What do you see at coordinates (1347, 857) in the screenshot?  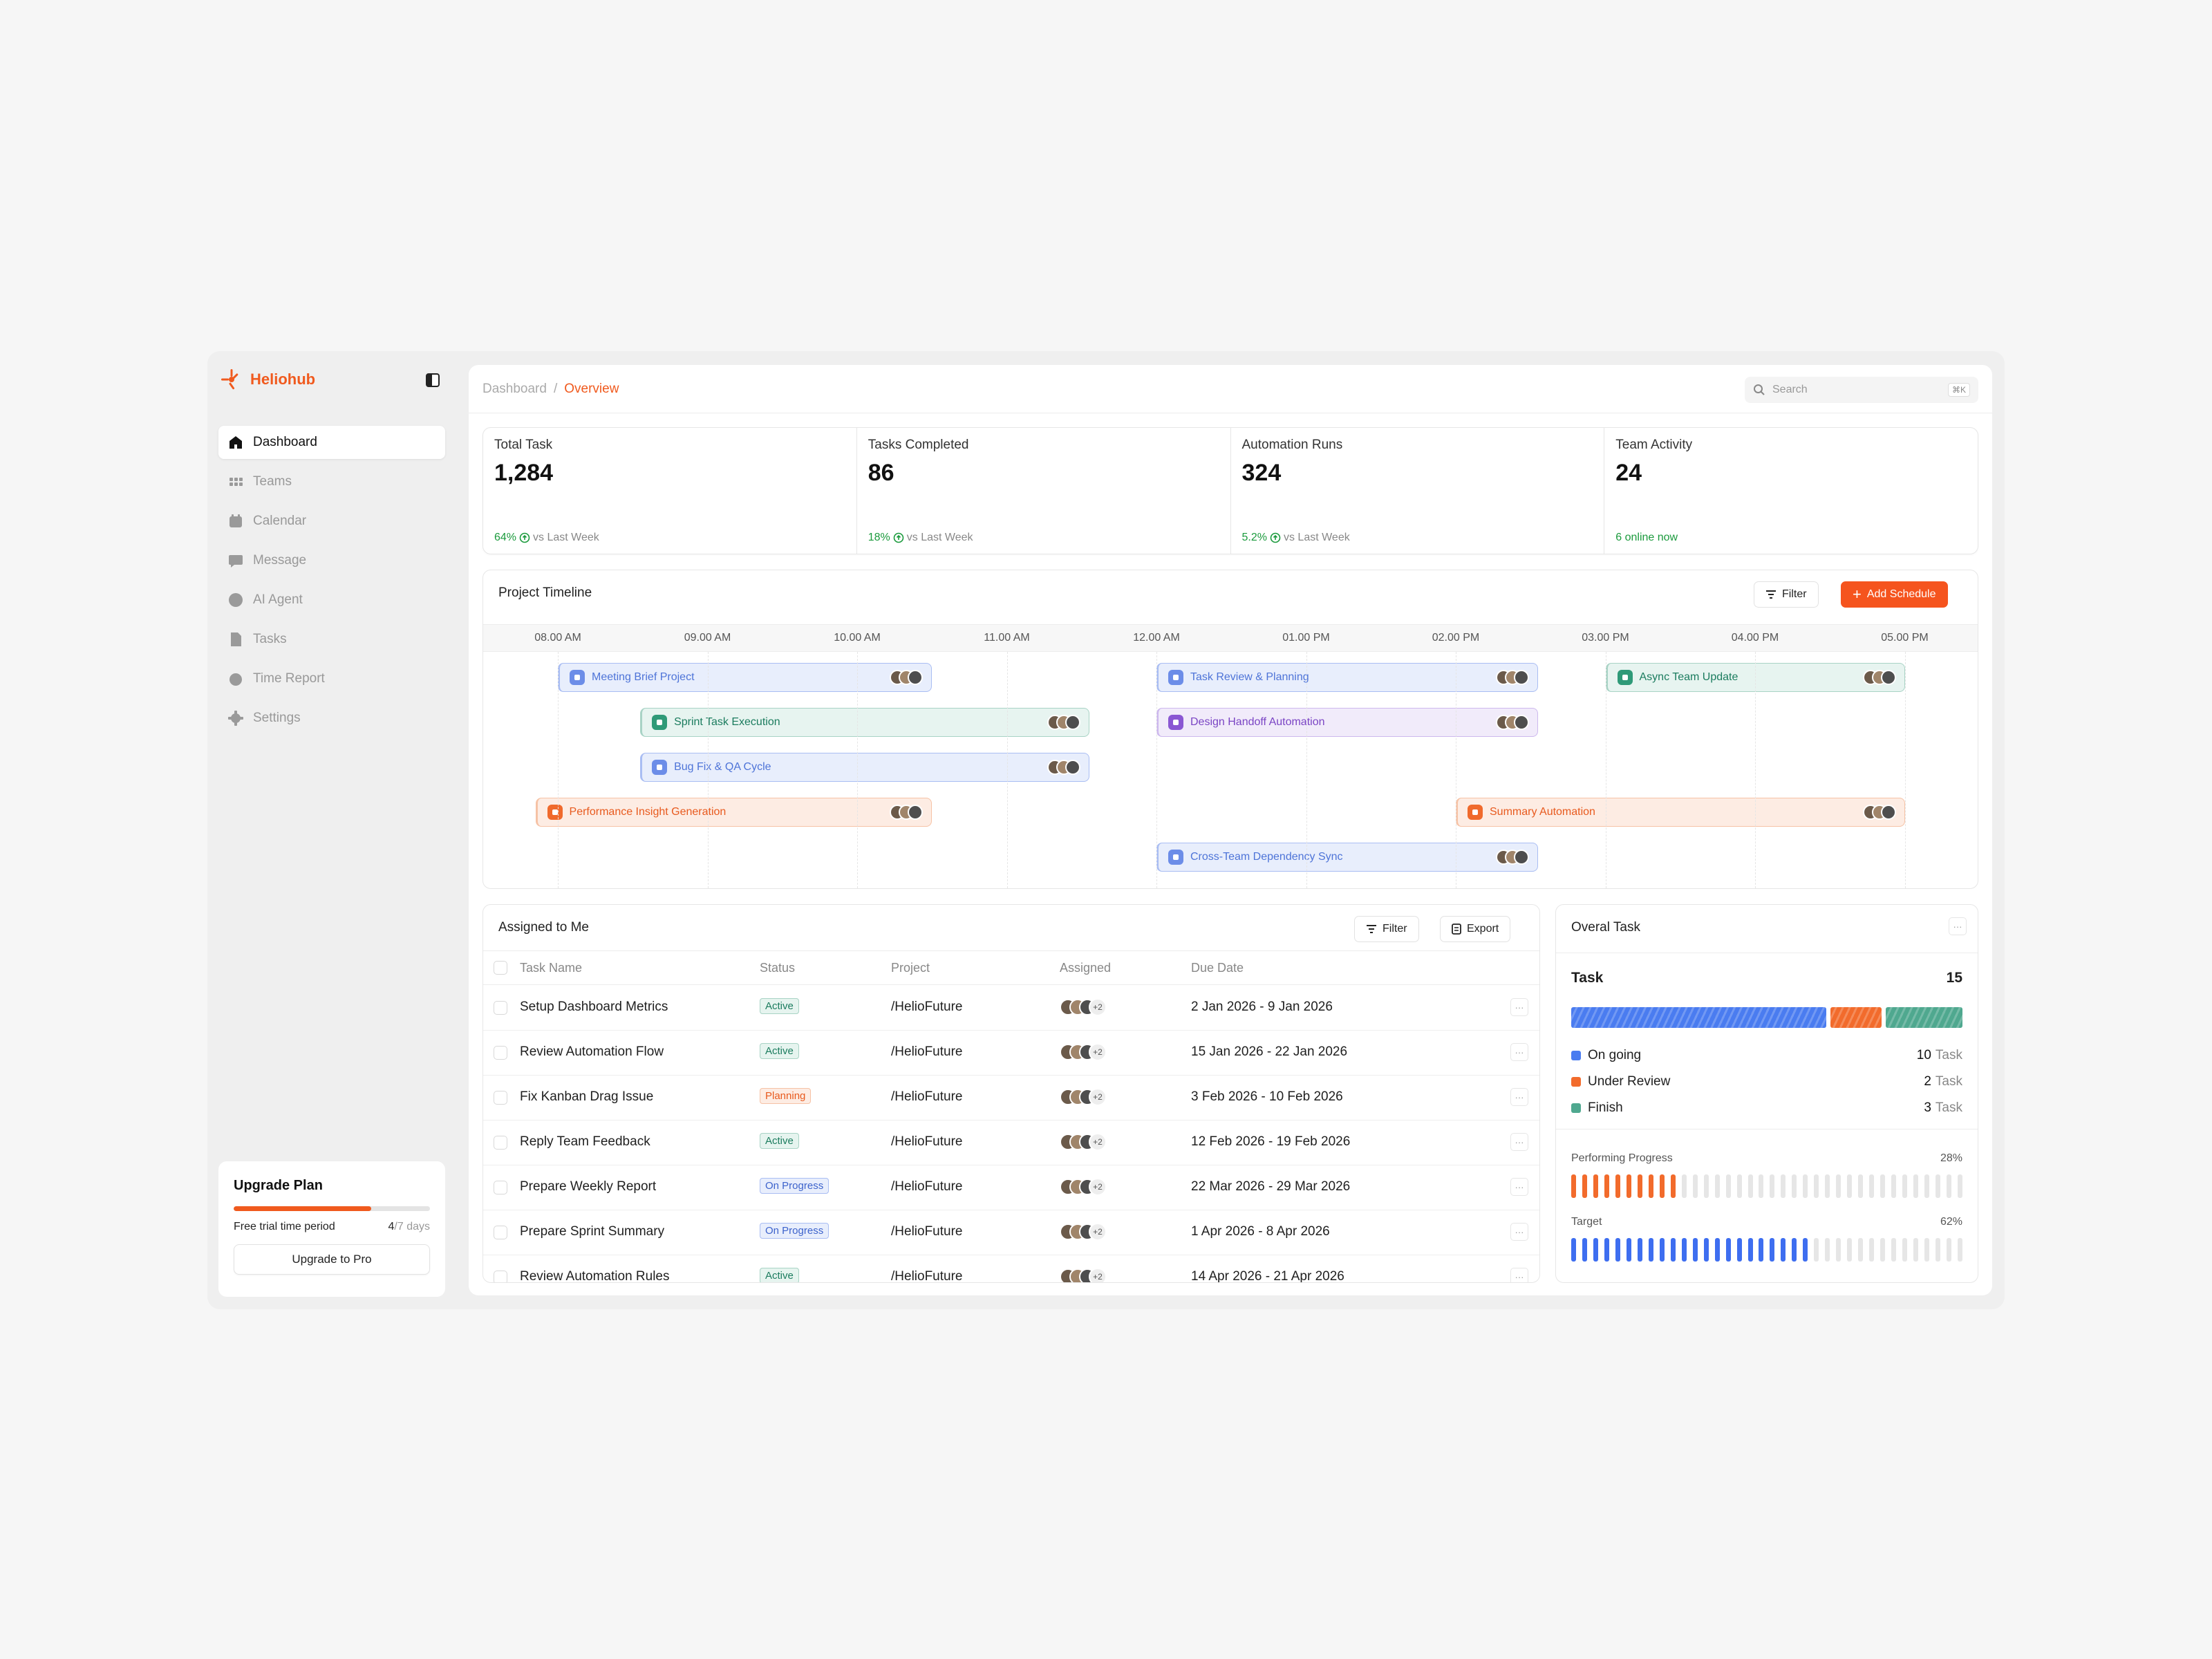 I see `timeline-event: Cross-Team Dependency Sync` at bounding box center [1347, 857].